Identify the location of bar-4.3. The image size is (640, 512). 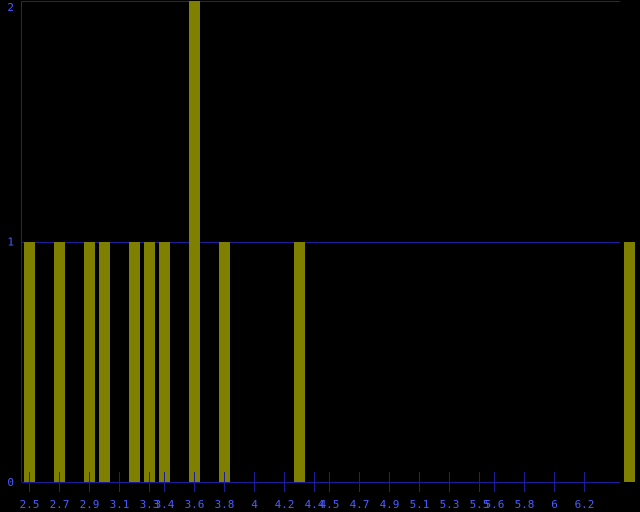
(299, 362).